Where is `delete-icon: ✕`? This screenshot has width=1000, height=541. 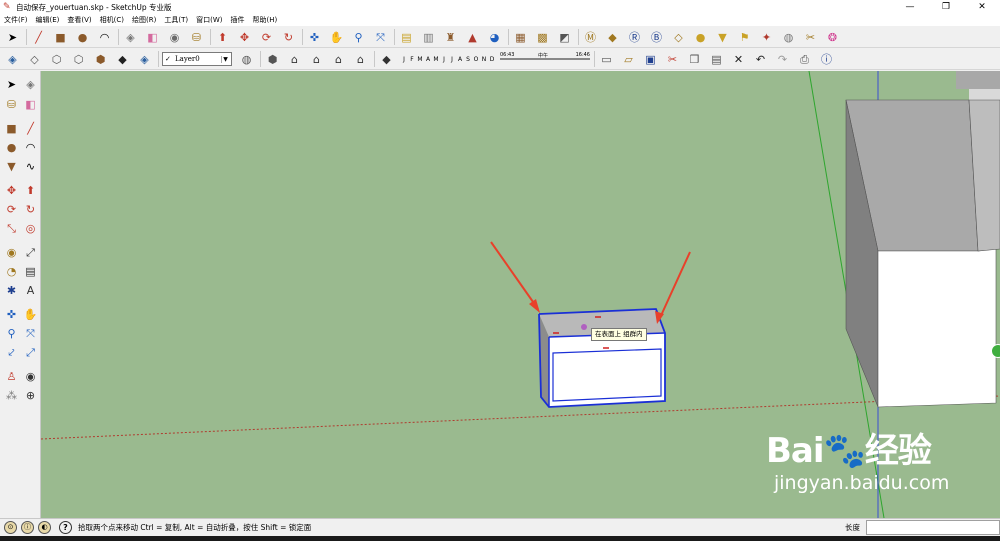 delete-icon: ✕ is located at coordinates (738, 59).